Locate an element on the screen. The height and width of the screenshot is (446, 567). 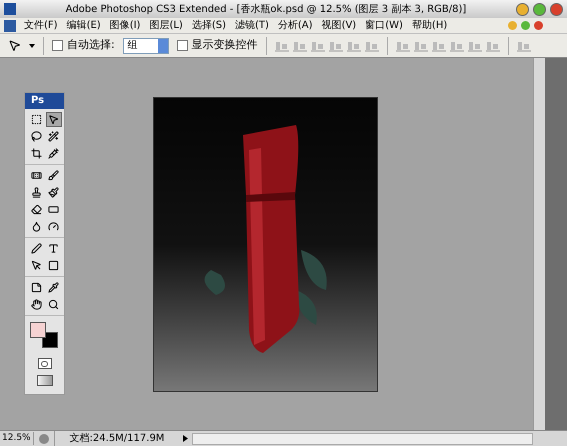
checkbox-label: 显示变换控件 is located at coordinates (225, 45).